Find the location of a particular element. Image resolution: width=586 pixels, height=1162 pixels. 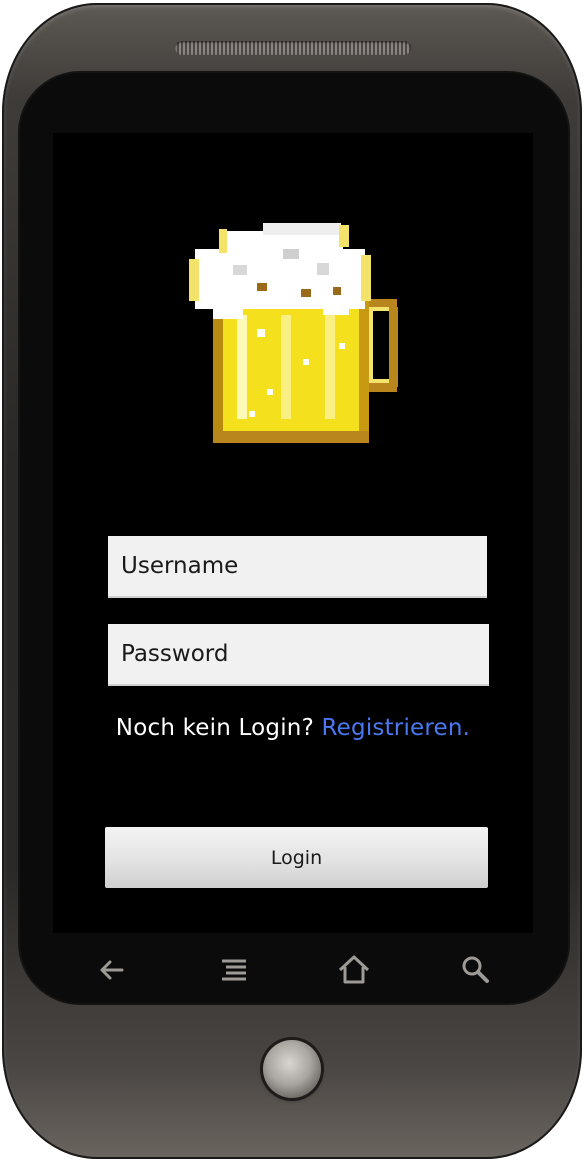

search-icon is located at coordinates (475, 970).